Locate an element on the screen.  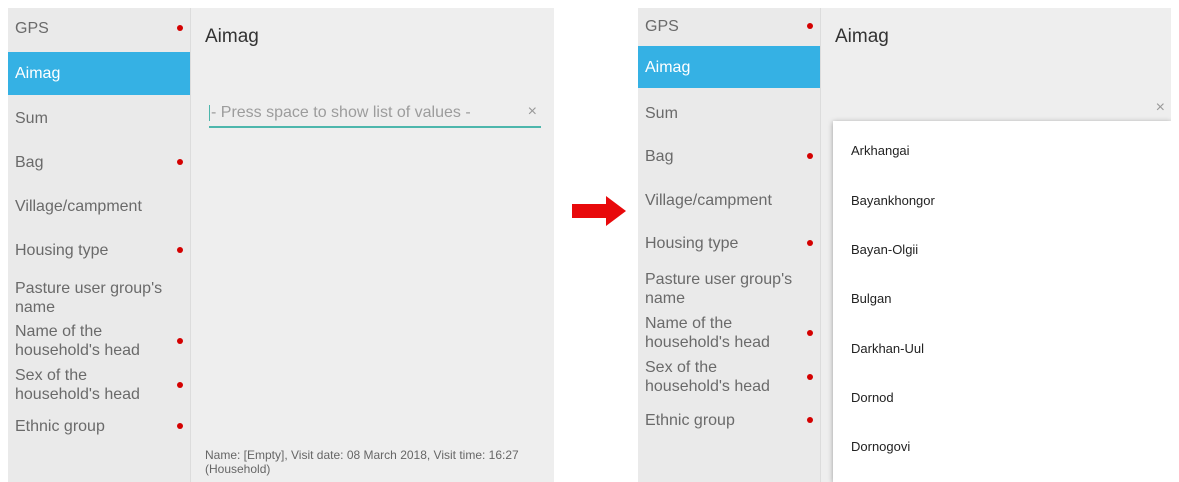
aimag-input-field: × is located at coordinates (375, 115).